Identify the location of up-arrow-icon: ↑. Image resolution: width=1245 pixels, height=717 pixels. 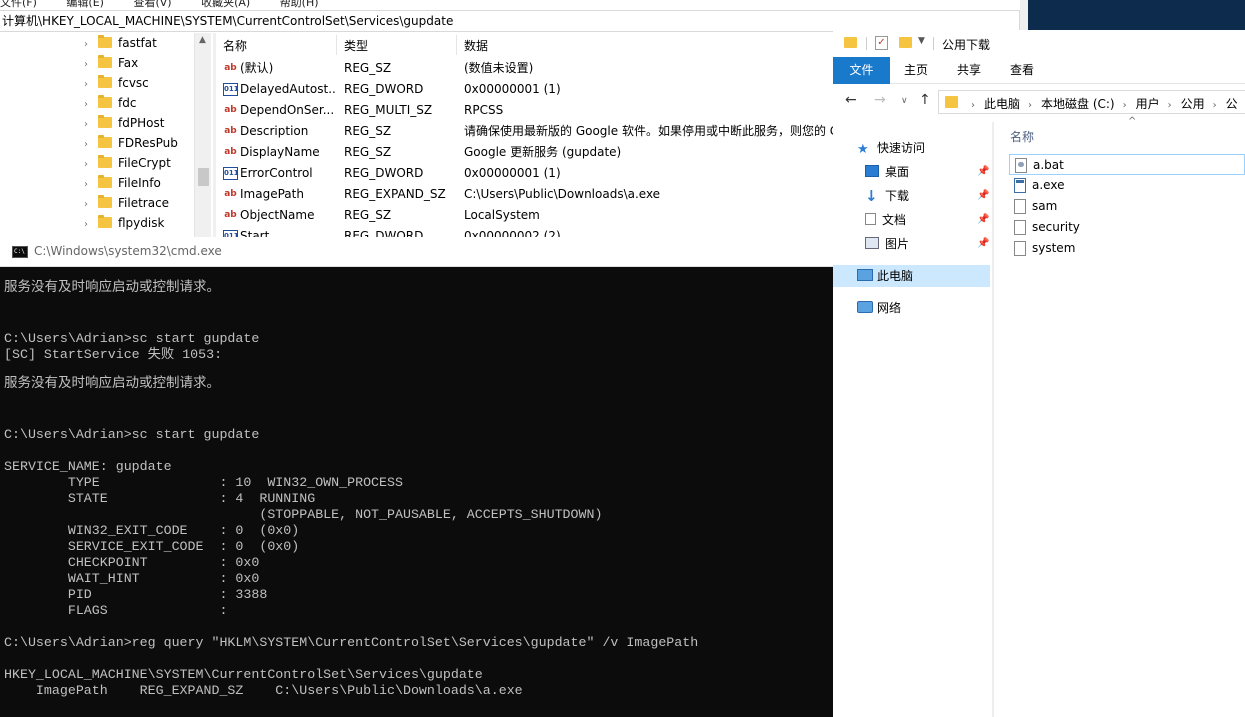
(925, 100).